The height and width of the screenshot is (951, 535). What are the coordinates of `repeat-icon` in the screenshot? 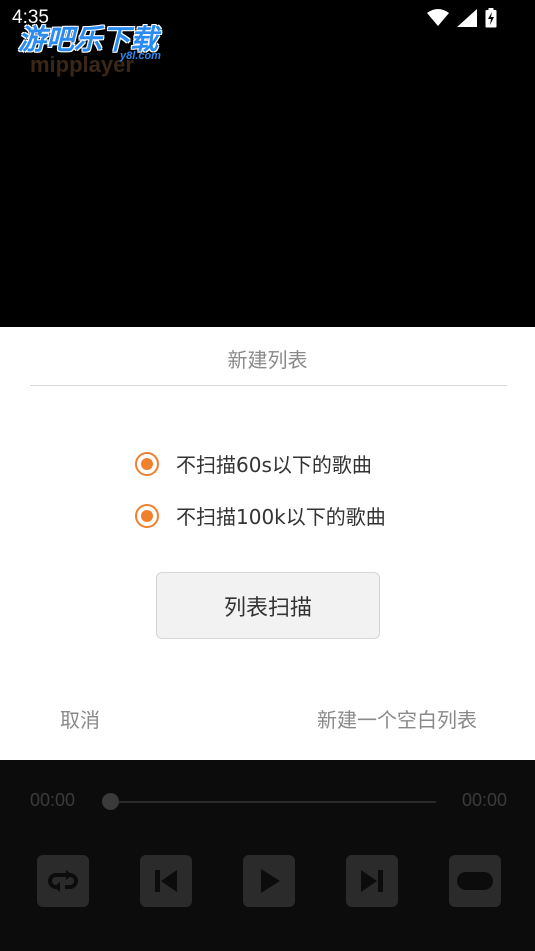 It's located at (63, 881).